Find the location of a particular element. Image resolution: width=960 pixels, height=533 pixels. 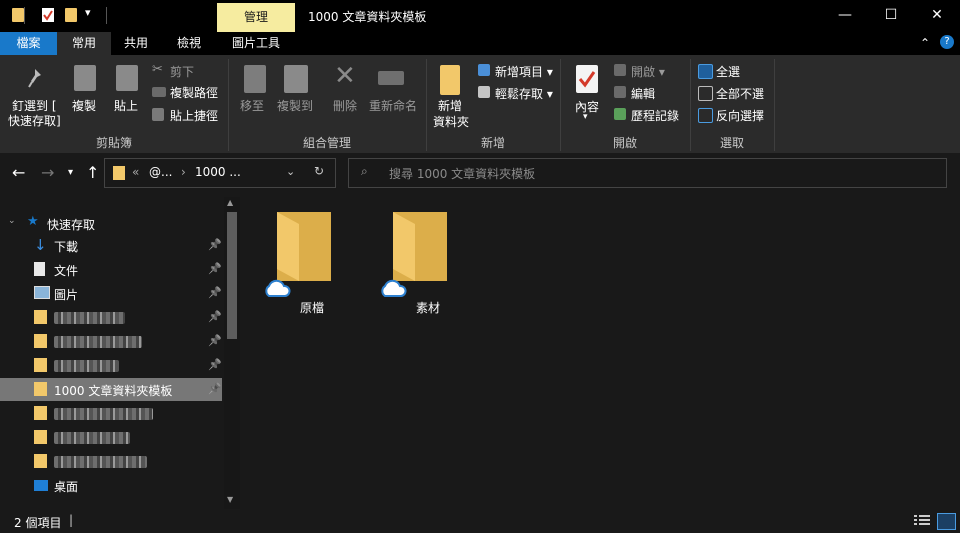

pin-quick-access-button-line2: 快速存取] is located at coordinates (34, 120).